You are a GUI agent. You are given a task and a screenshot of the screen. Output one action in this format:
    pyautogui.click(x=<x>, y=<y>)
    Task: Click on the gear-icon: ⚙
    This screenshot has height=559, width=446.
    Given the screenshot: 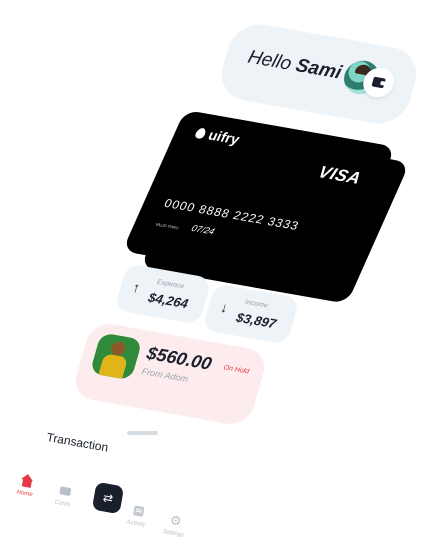 What is the action you would take?
    pyautogui.click(x=175, y=520)
    